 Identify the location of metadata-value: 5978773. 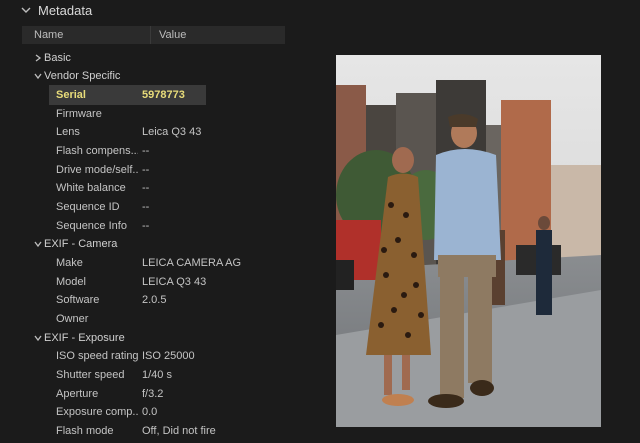
(163, 95).